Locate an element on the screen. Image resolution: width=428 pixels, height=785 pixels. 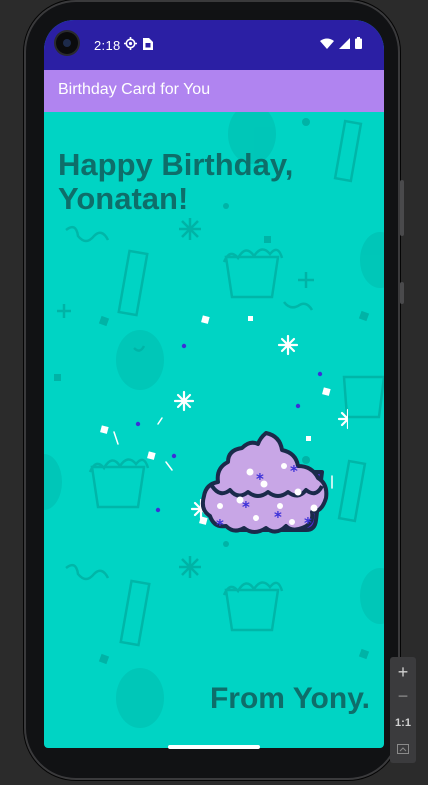
home-gesture-bar is located at coordinates (214, 747).